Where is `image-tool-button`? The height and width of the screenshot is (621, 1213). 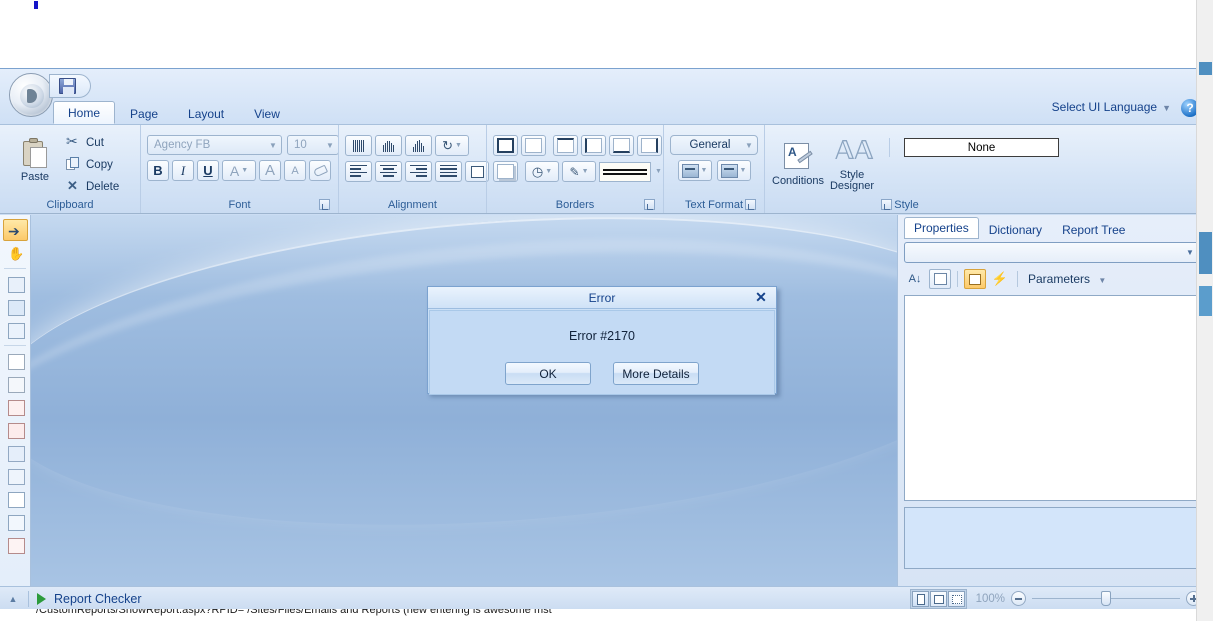 image-tool-button is located at coordinates (15, 453).